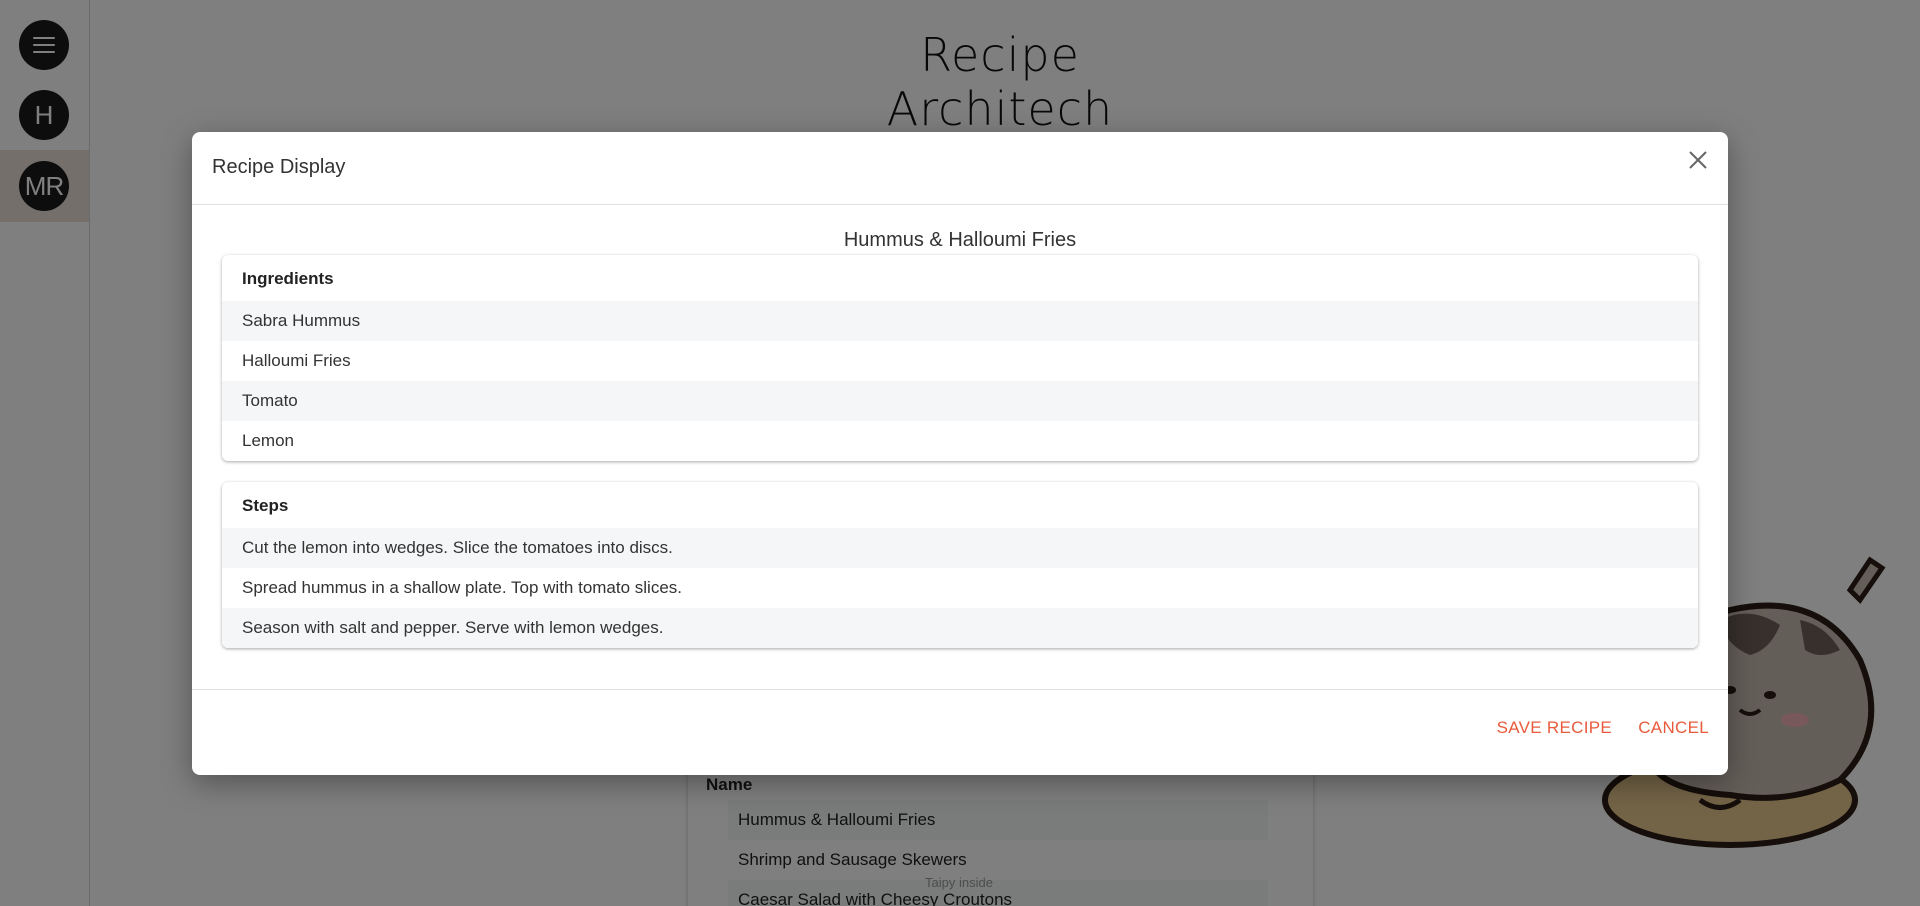 The width and height of the screenshot is (1920, 906). Describe the element at coordinates (960, 401) in the screenshot. I see `ingredient-item: Tomato` at that location.